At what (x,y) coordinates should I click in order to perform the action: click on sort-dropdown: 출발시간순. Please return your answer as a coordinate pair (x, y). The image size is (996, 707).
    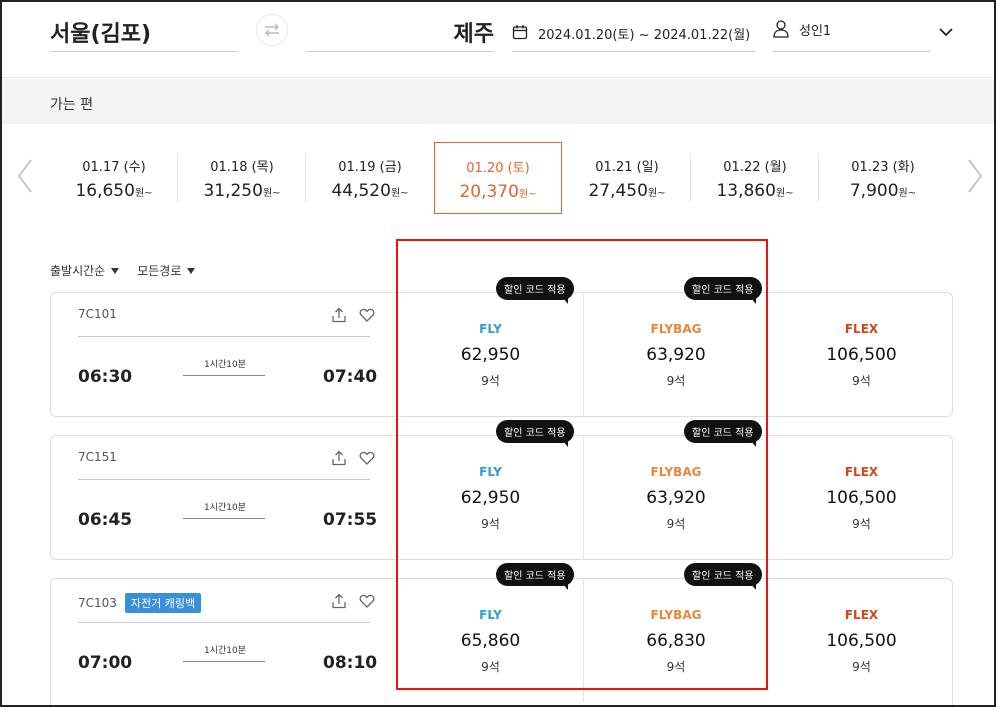
    Looking at the image, I should click on (85, 270).